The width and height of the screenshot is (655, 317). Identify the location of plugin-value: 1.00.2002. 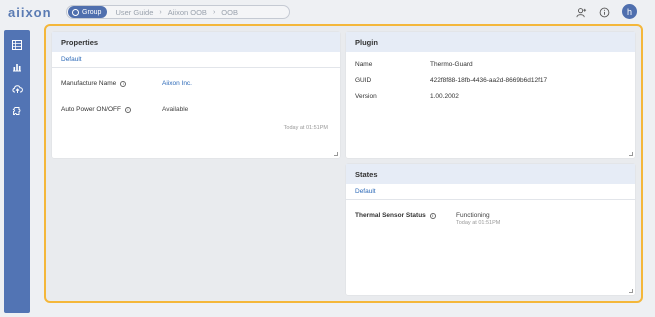
(444, 96).